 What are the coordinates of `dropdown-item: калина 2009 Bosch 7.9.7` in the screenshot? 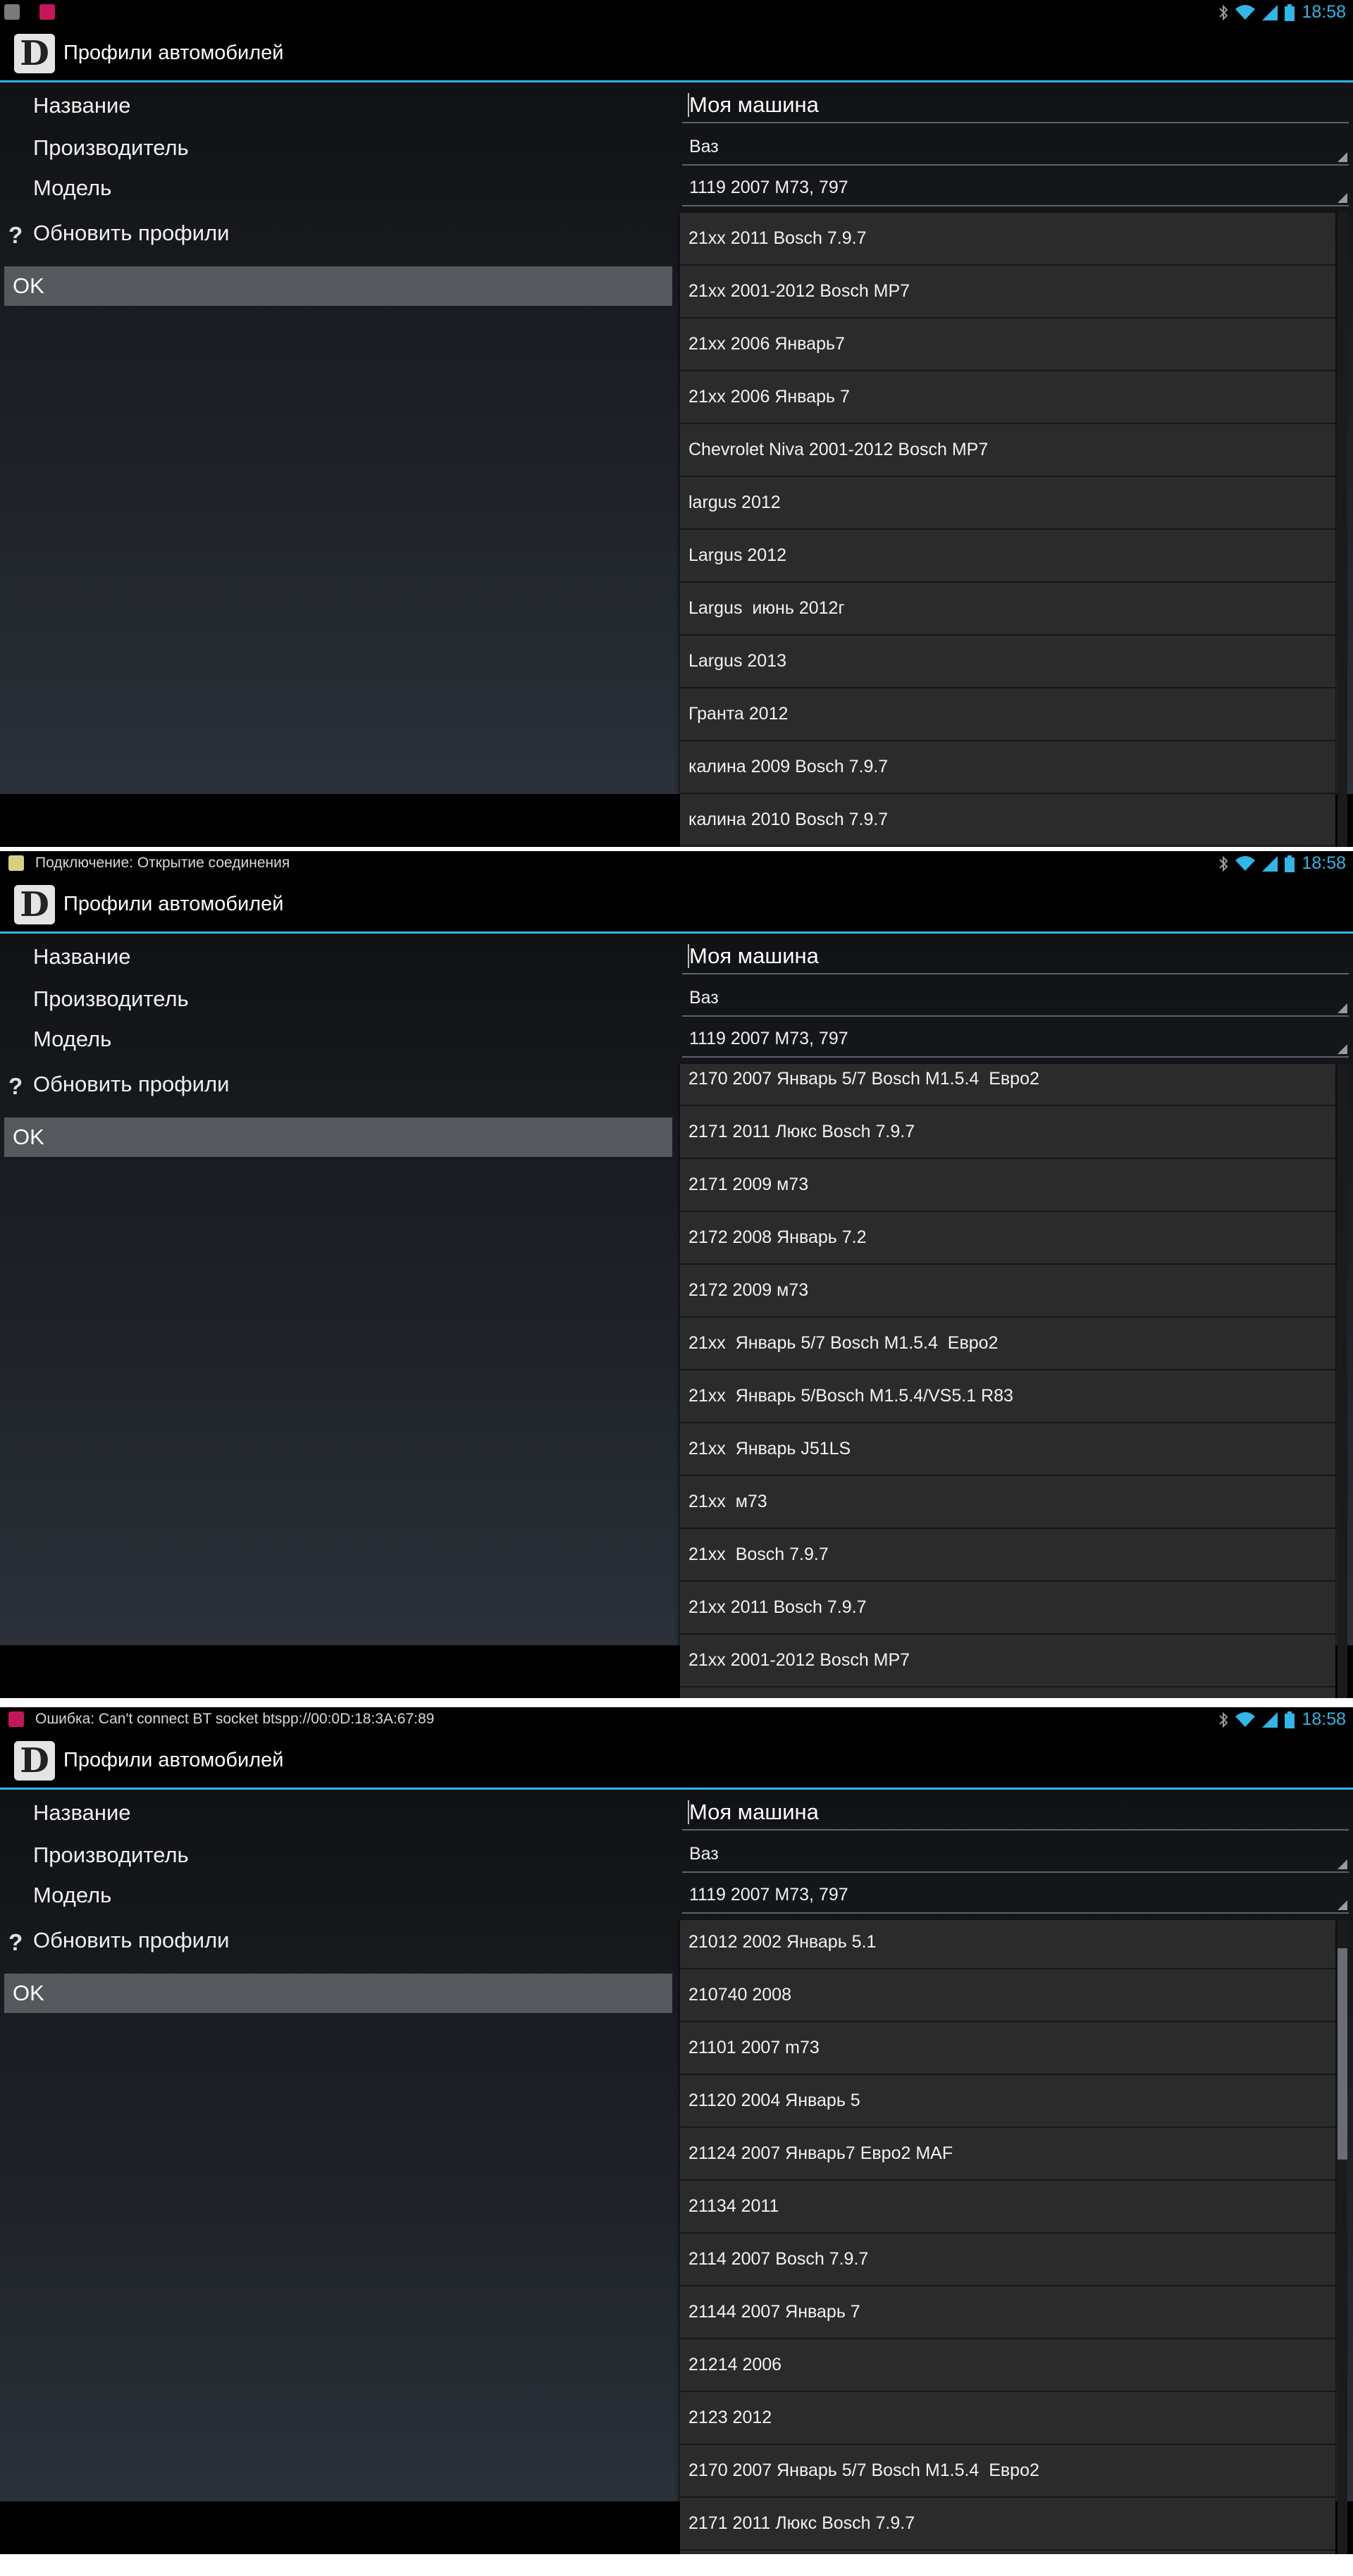 It's located at (1007, 767).